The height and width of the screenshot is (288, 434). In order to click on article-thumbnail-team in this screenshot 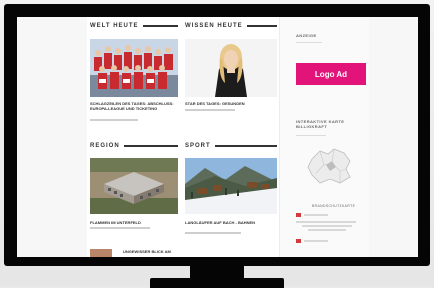, I will do `click(134, 68)`.